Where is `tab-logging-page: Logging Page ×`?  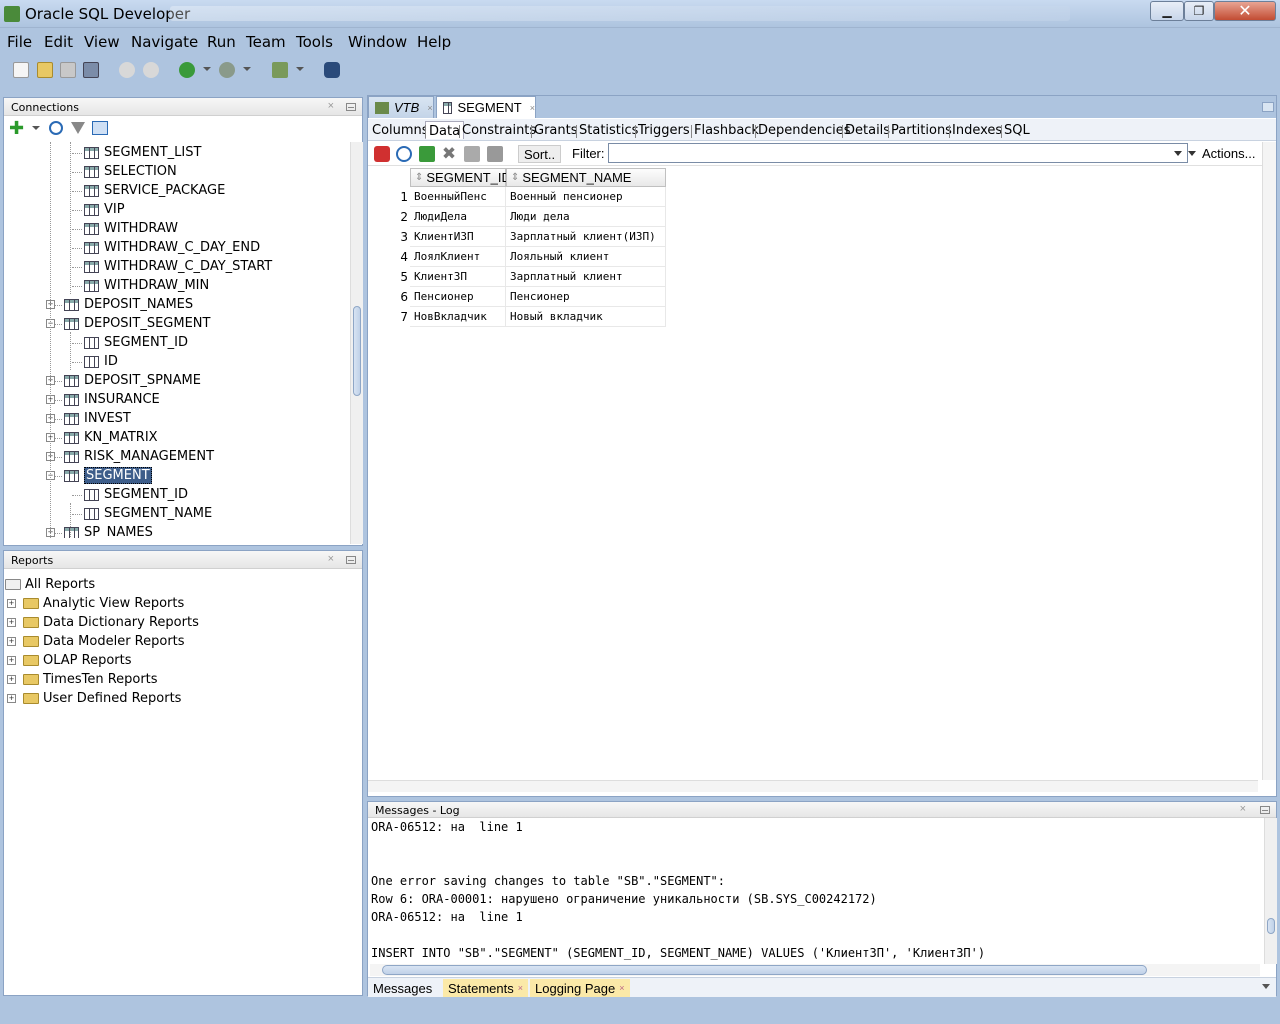
tab-logging-page: Logging Page × is located at coordinates (580, 988).